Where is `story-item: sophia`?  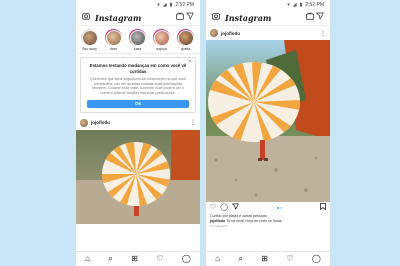 story-item: sophia is located at coordinates (161, 40).